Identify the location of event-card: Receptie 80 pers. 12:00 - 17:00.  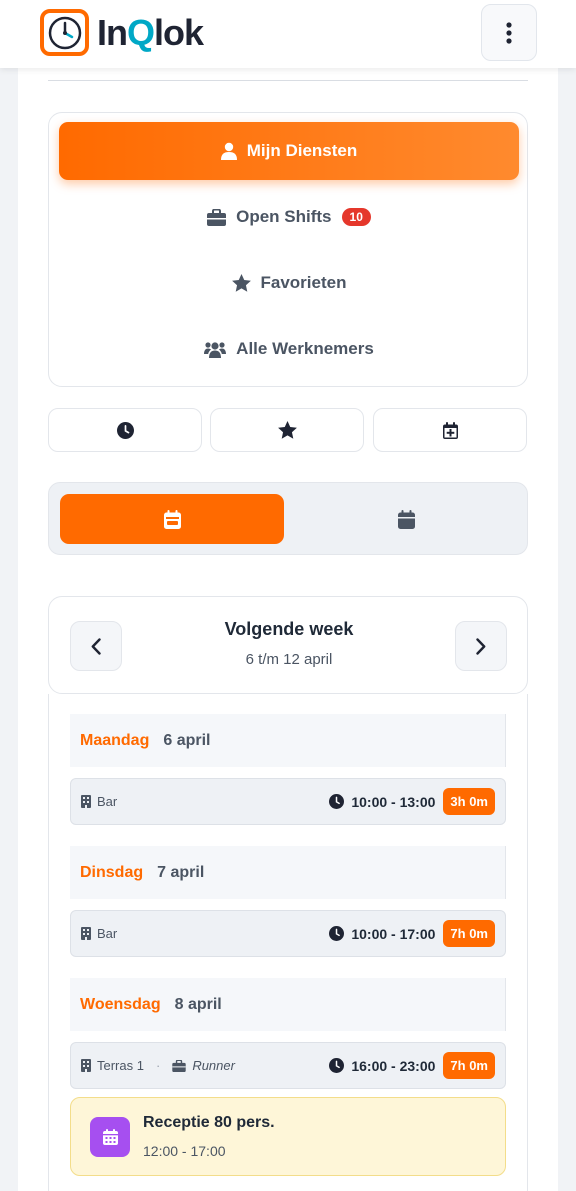
(288, 1136).